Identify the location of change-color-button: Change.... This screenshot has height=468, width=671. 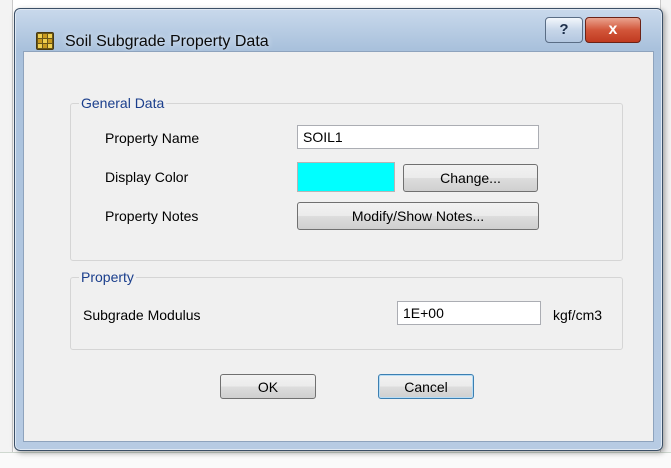
(470, 178).